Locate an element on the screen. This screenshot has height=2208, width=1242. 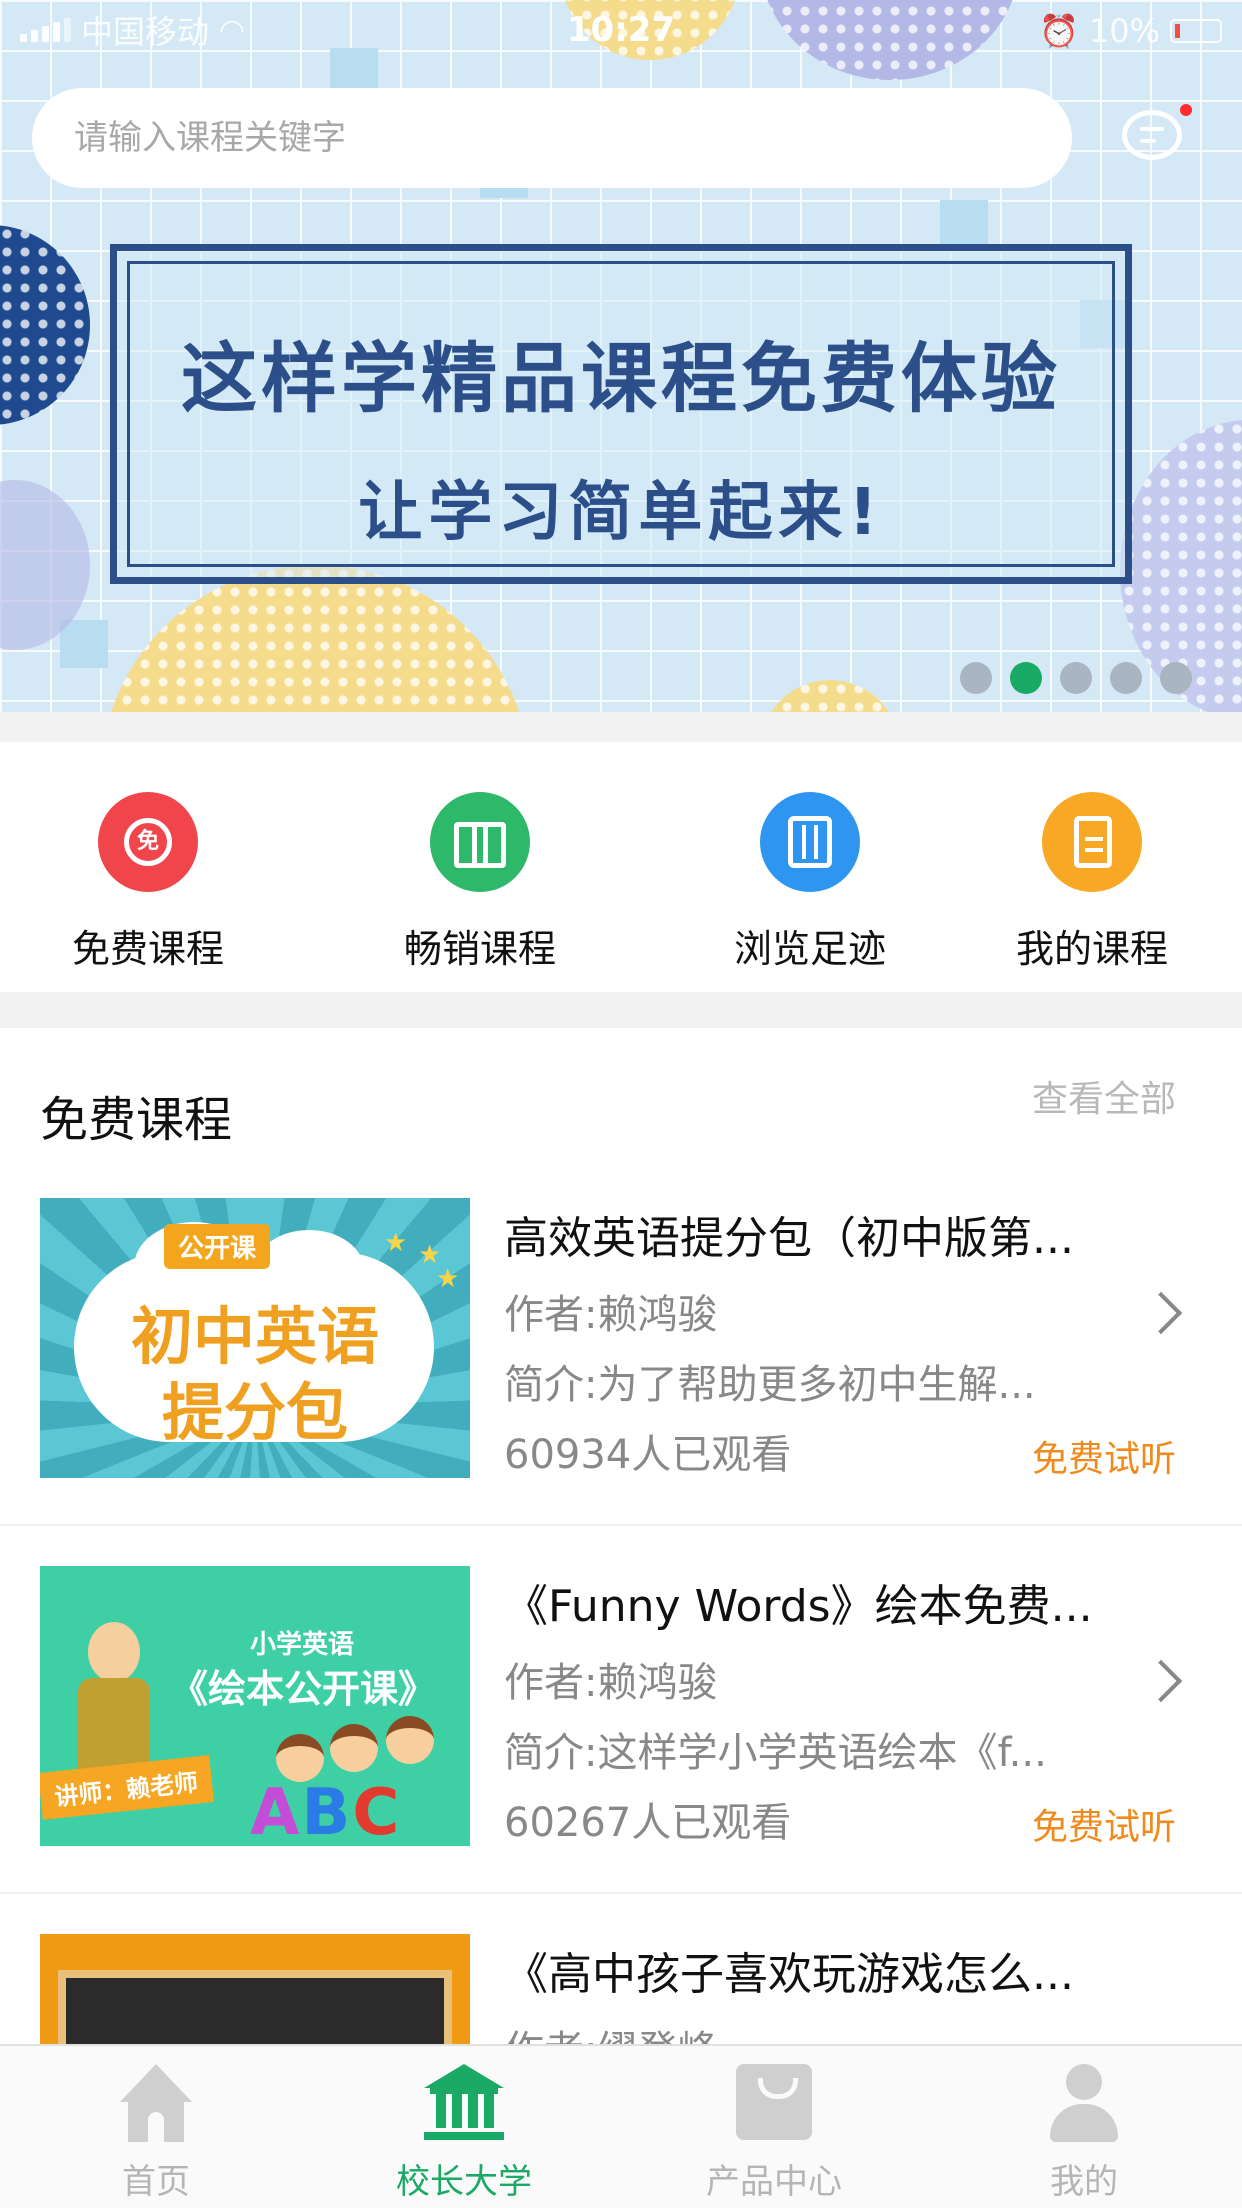
quick-entry-label: 我的课程 is located at coordinates (1091, 949).